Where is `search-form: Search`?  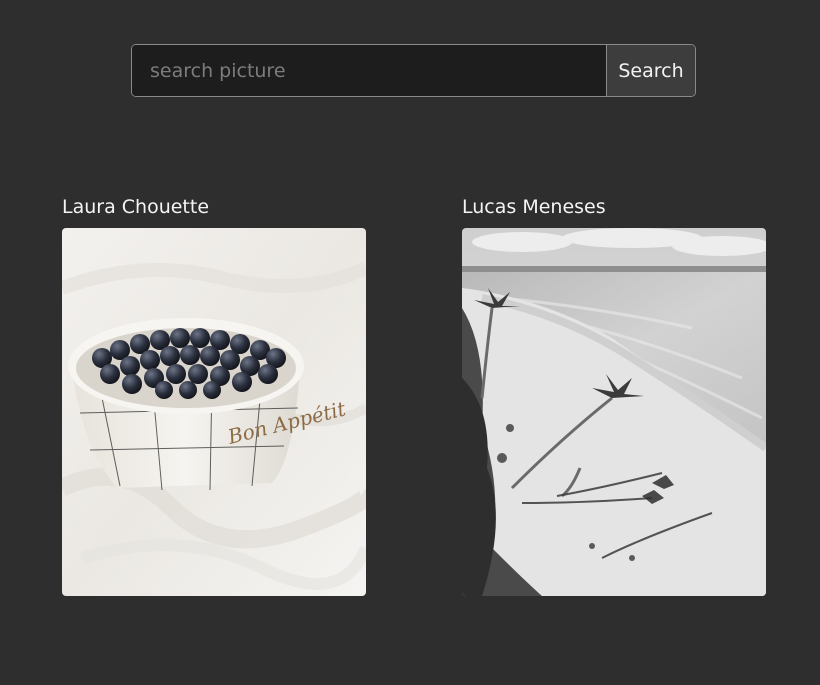
search-form: Search is located at coordinates (413, 70).